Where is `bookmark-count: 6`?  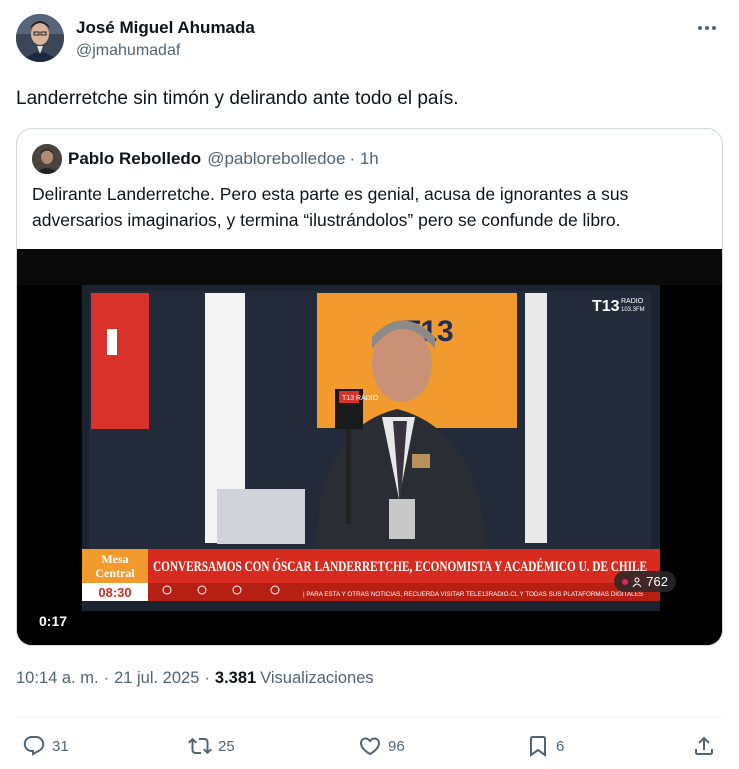
bookmark-count: 6 is located at coordinates (560, 746).